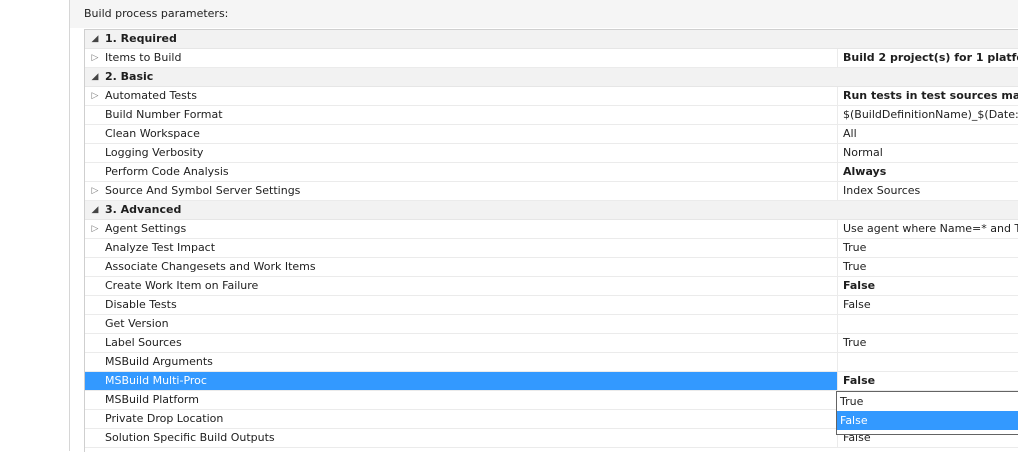  Describe the element at coordinates (164, 114) in the screenshot. I see `property-name: Build Number Format` at that location.